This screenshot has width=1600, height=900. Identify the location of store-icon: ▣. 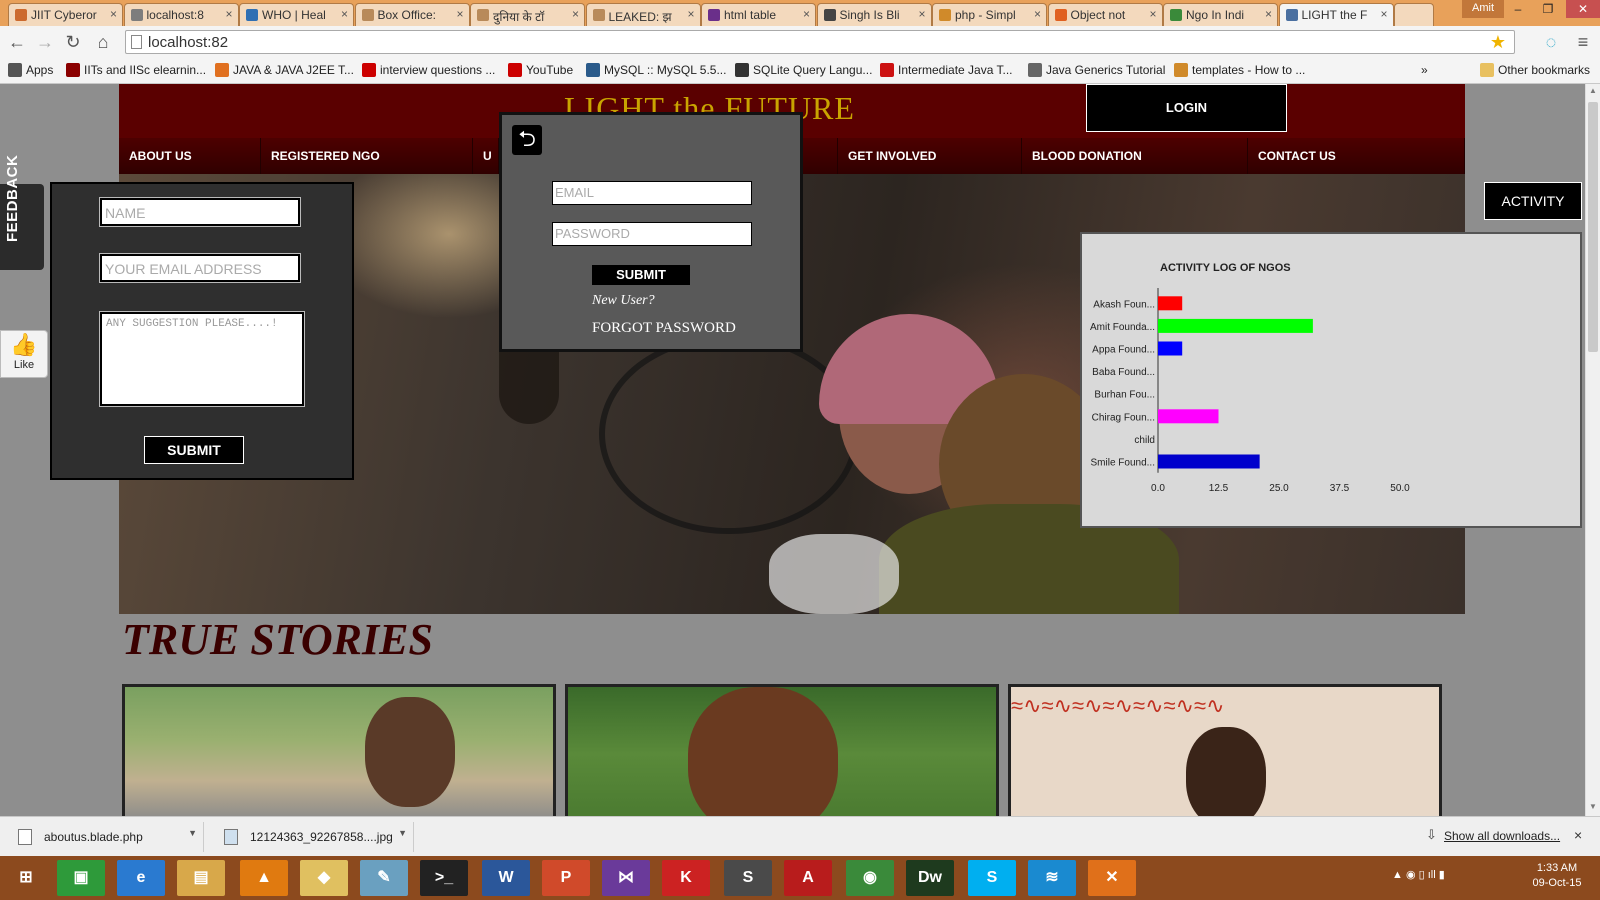
(81, 878).